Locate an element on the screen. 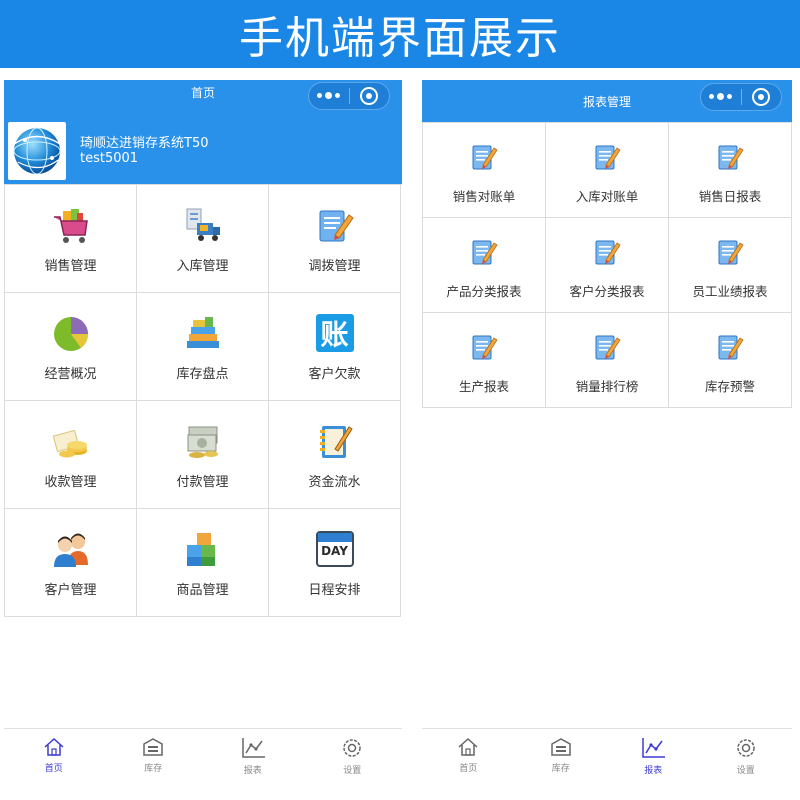 The height and width of the screenshot is (800, 800). tab-label: 首页 is located at coordinates (53, 769).